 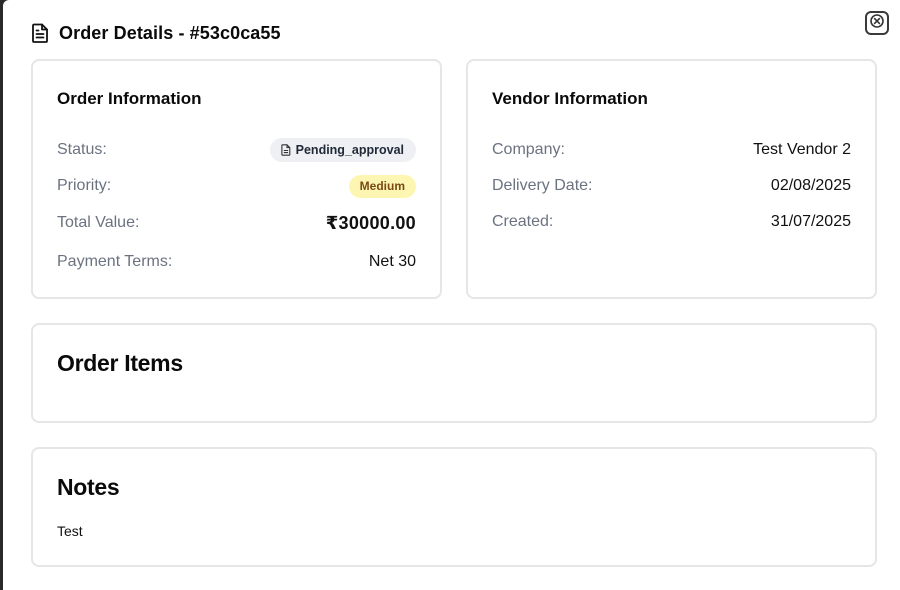 What do you see at coordinates (671, 186) in the screenshot?
I see `delivery-date-row: Delivery Date: 02/08/2025` at bounding box center [671, 186].